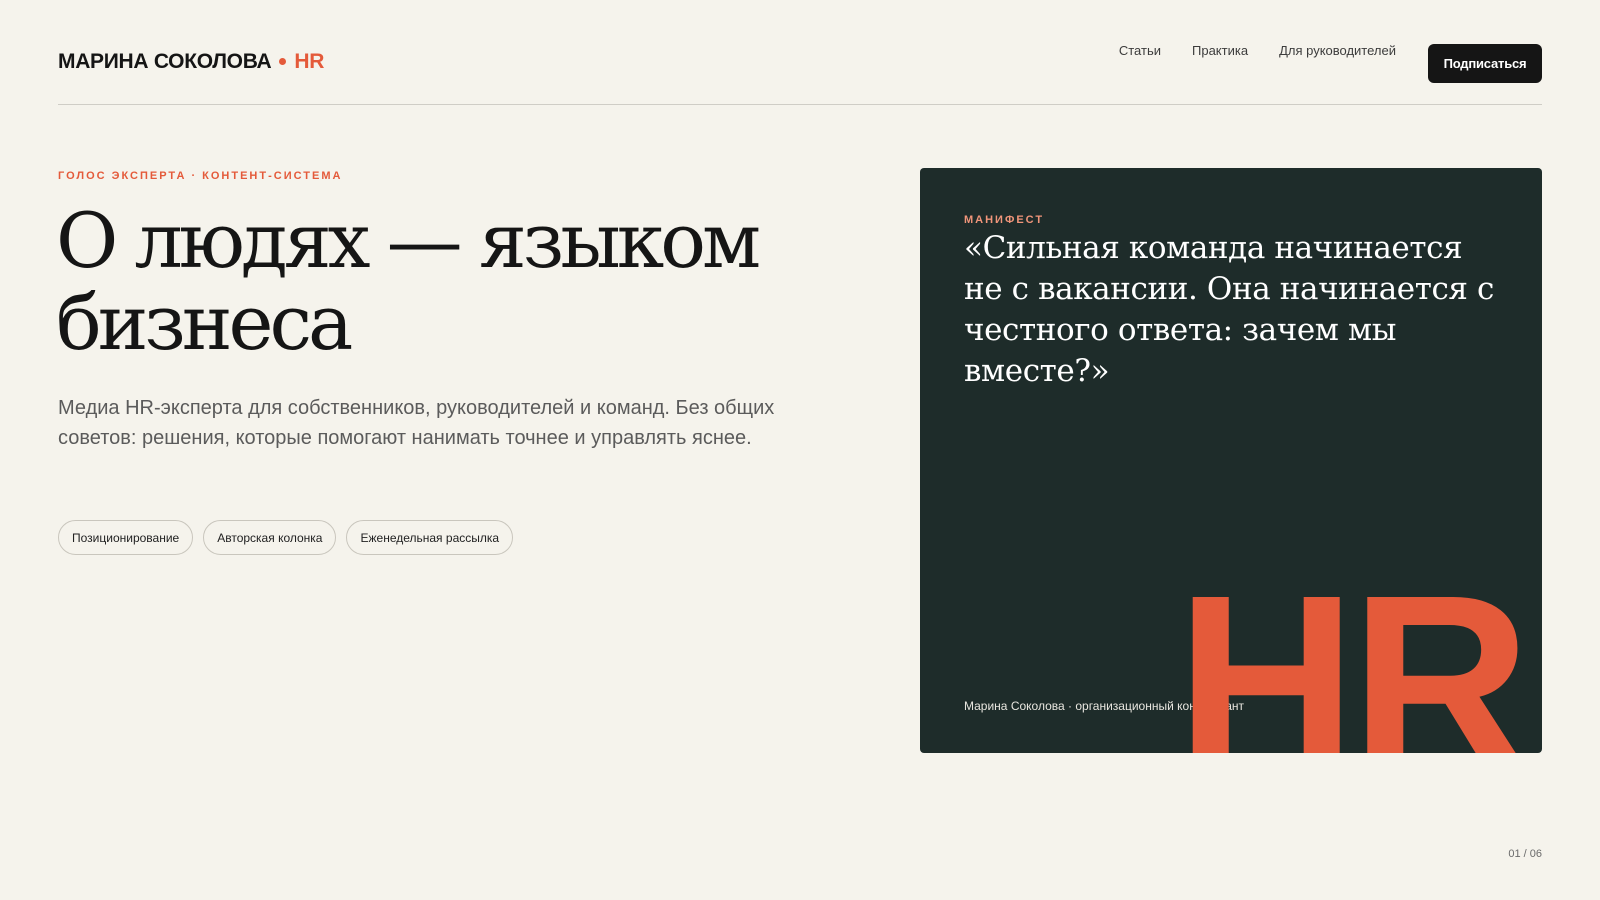 The height and width of the screenshot is (900, 1600). Describe the element at coordinates (1257, 50) in the screenshot. I see `main-nav: Статьи Практика Для руководителей` at that location.